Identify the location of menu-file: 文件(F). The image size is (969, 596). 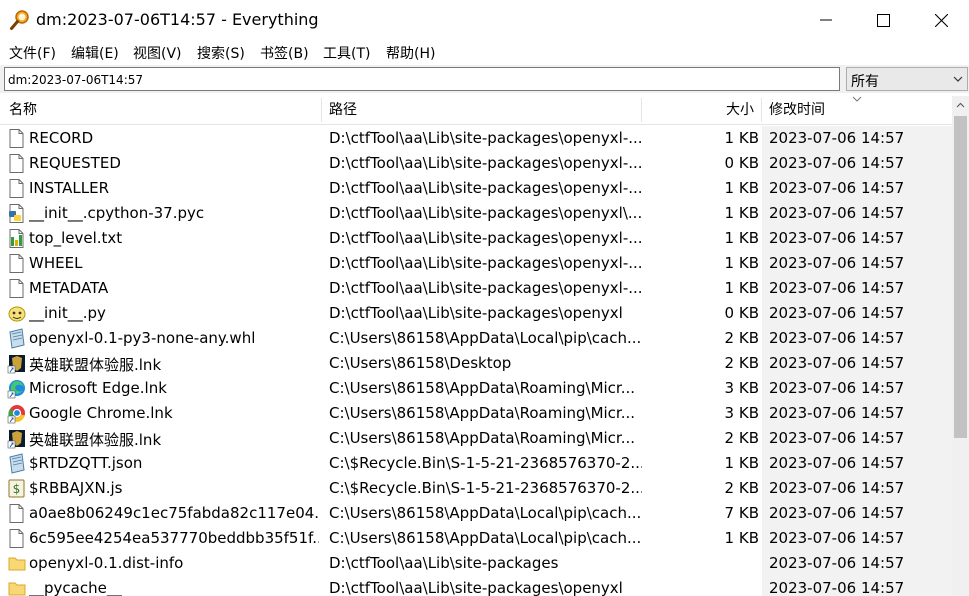
(32, 53).